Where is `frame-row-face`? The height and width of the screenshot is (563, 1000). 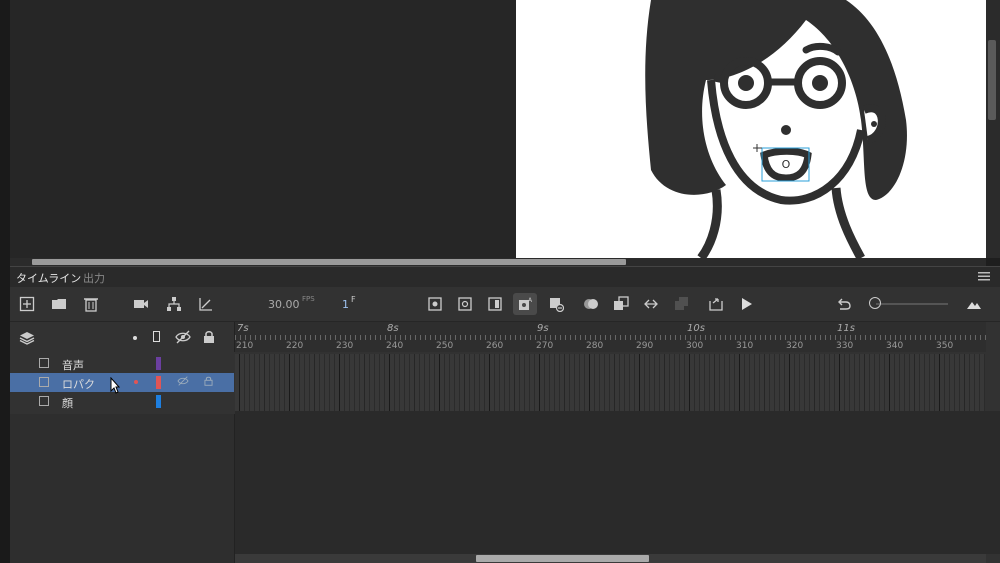 frame-row-face is located at coordinates (610, 401).